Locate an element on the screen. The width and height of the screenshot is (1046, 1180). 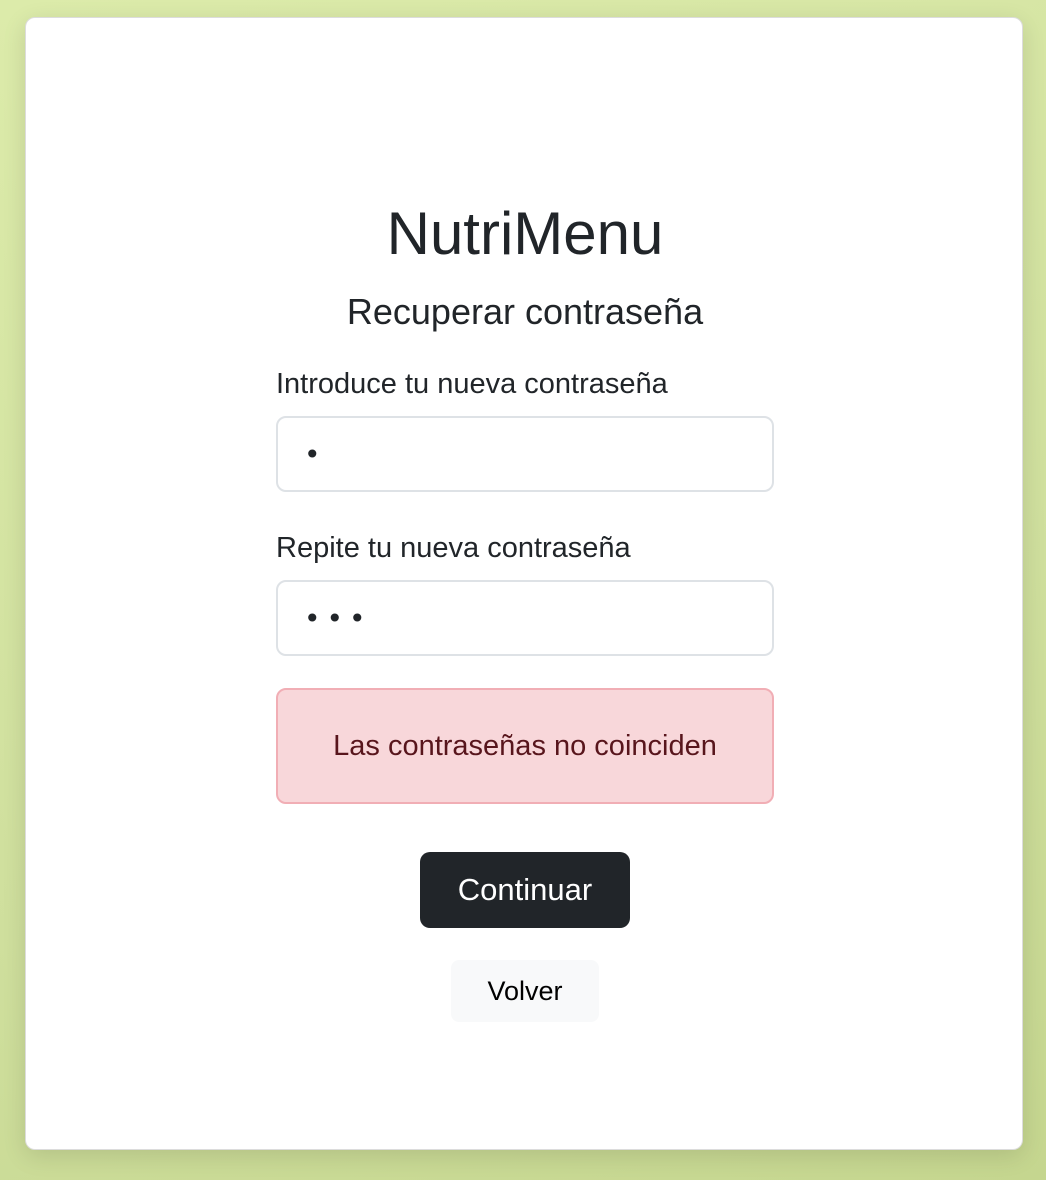
page-subtitle: Recuperar contraseña is located at coordinates (525, 311).